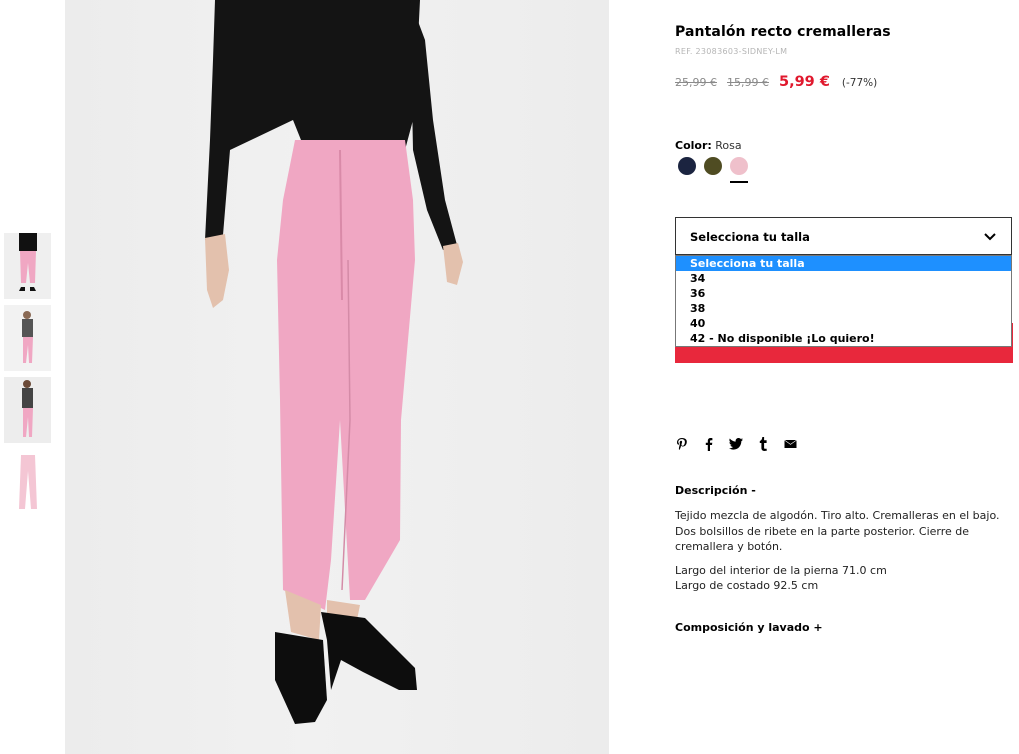  Describe the element at coordinates (687, 166) in the screenshot. I see `swatch-navy` at that location.